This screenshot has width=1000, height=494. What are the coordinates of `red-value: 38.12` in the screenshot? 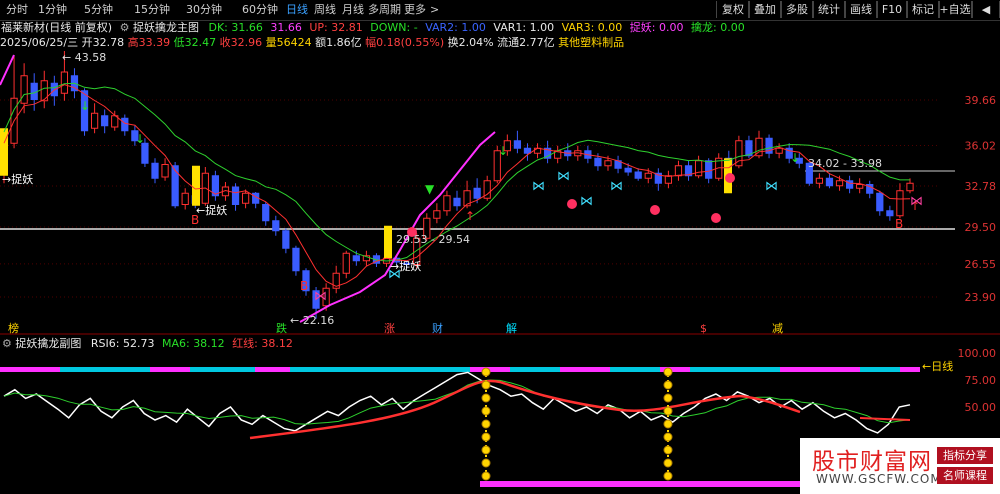 It's located at (277, 343).